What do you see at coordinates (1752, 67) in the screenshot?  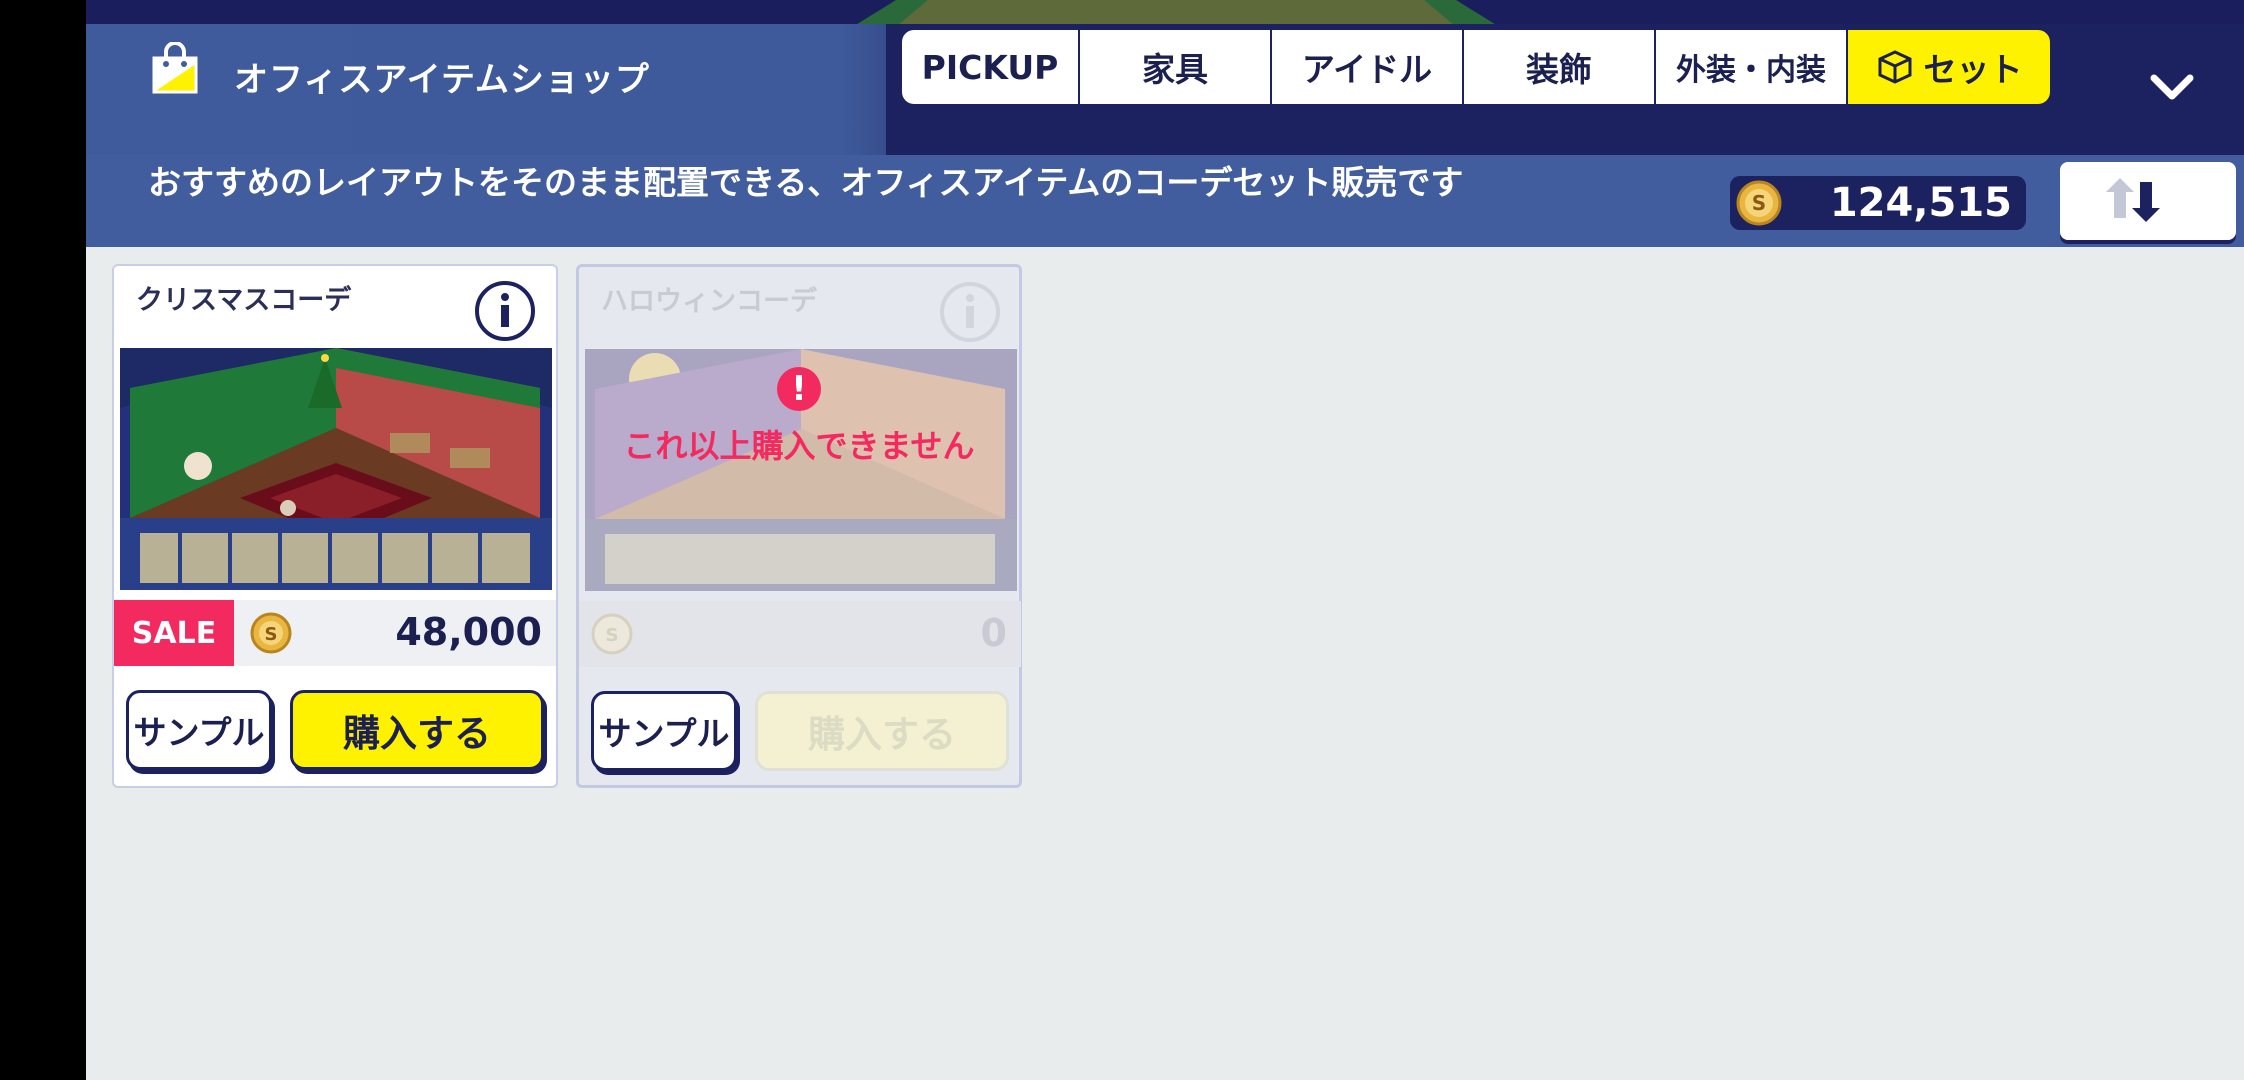 I see `tab-exterior-interior: 外装・内装` at bounding box center [1752, 67].